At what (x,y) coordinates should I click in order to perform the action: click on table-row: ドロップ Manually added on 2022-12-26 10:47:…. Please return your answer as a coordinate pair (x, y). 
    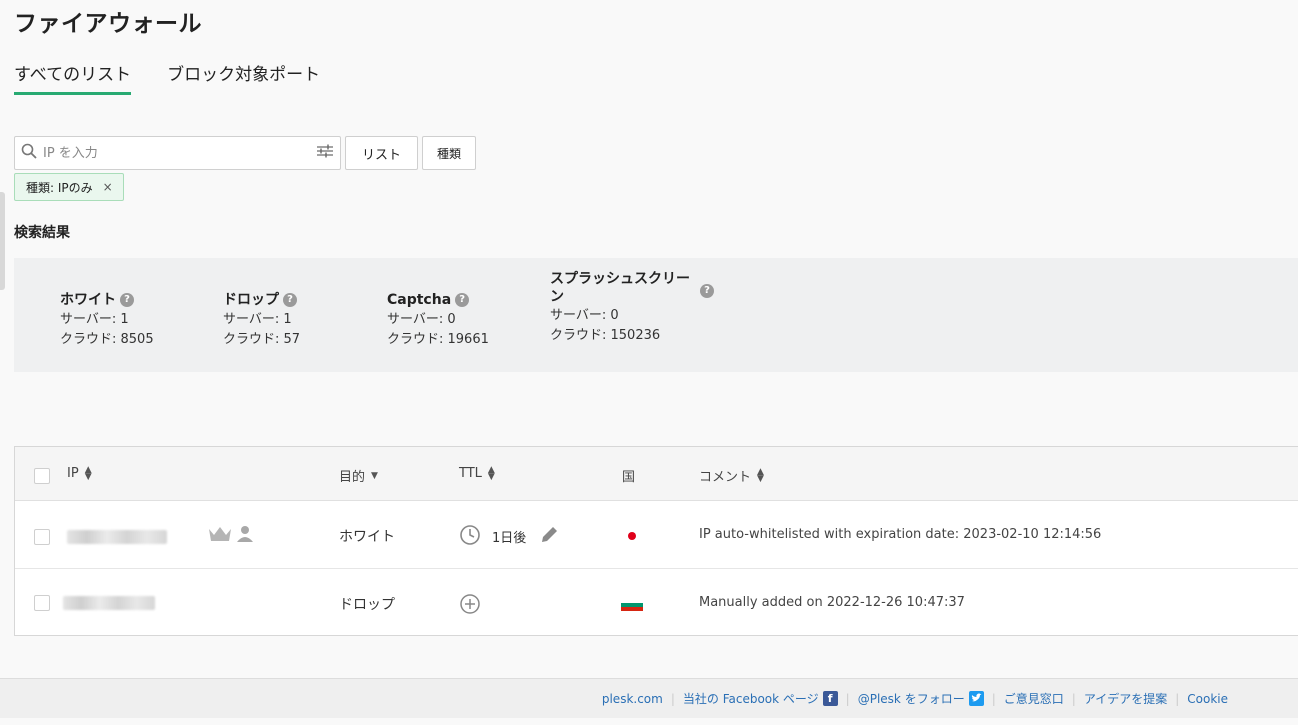
    Looking at the image, I should click on (656, 603).